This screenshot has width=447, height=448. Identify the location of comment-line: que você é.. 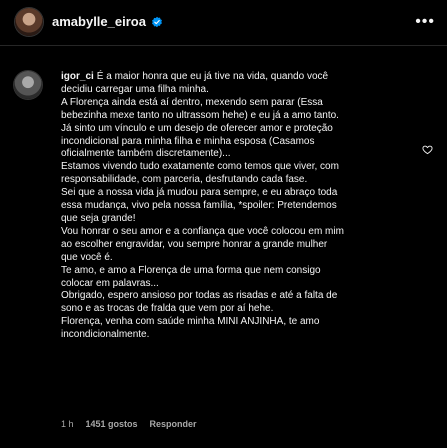
(236, 258).